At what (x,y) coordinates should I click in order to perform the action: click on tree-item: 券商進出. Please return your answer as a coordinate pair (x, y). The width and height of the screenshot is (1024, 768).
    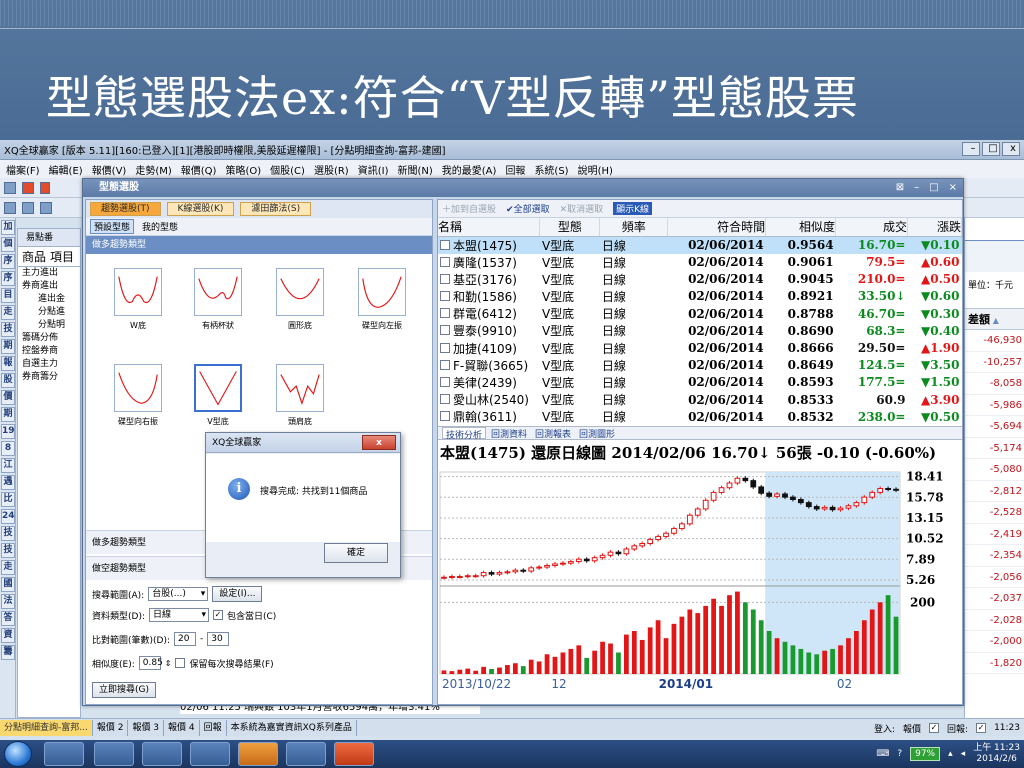
    Looking at the image, I should click on (49, 286).